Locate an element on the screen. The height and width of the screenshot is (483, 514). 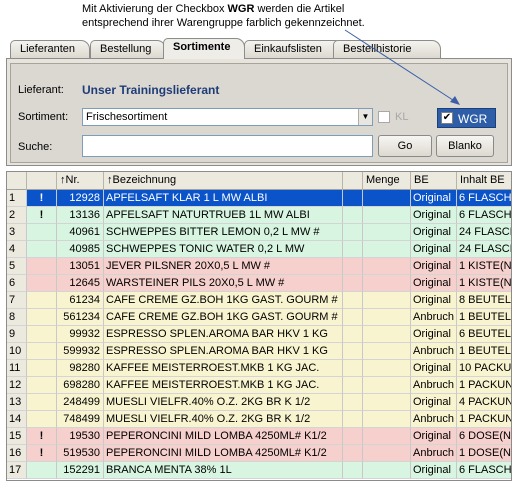
column-header-bezeichnung: ↑Bezeichnung is located at coordinates (223, 181).